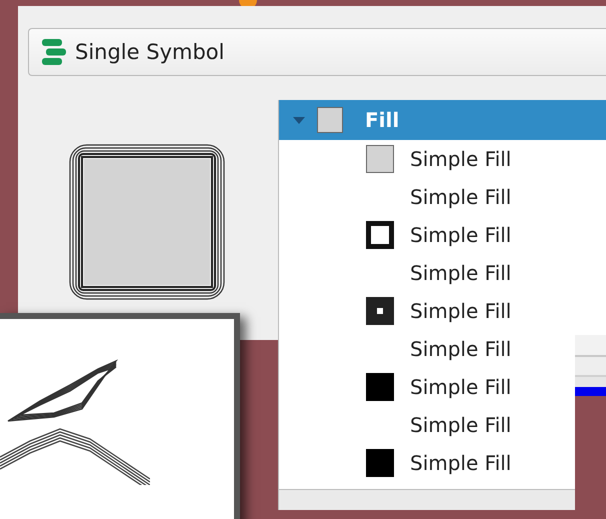  I want to click on stacked-bars-icon, so click(54, 52).